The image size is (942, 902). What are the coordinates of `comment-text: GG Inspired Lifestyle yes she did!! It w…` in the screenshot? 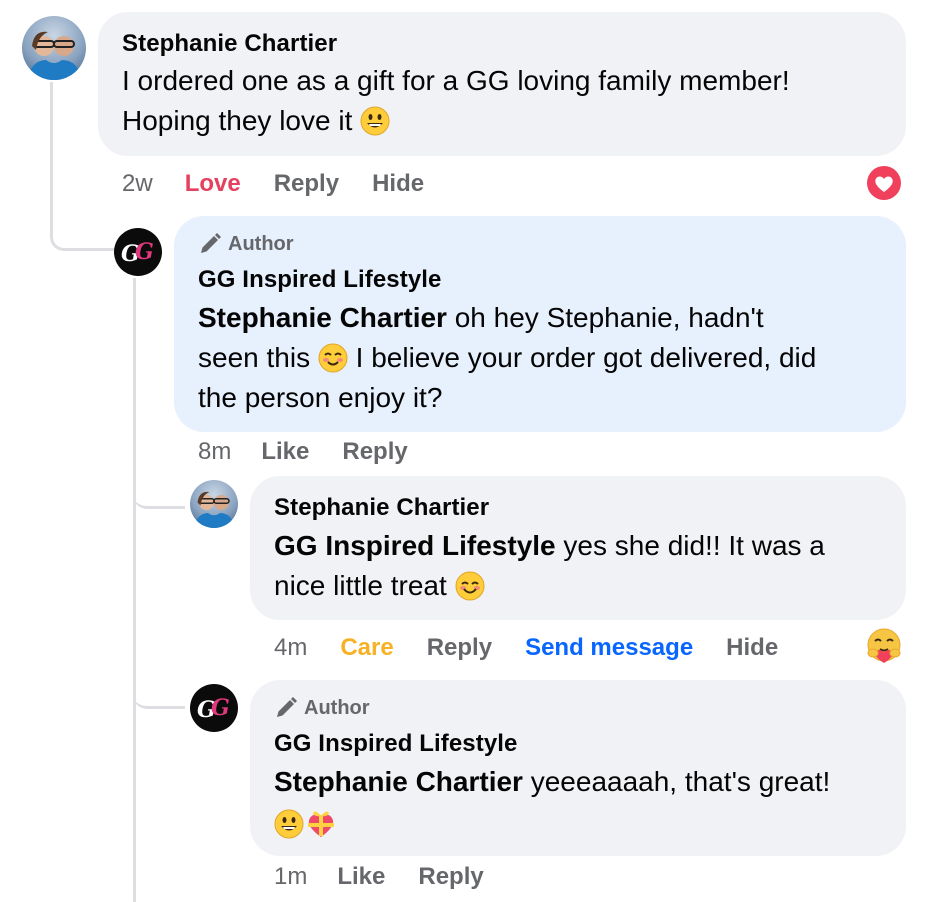 It's located at (549, 546).